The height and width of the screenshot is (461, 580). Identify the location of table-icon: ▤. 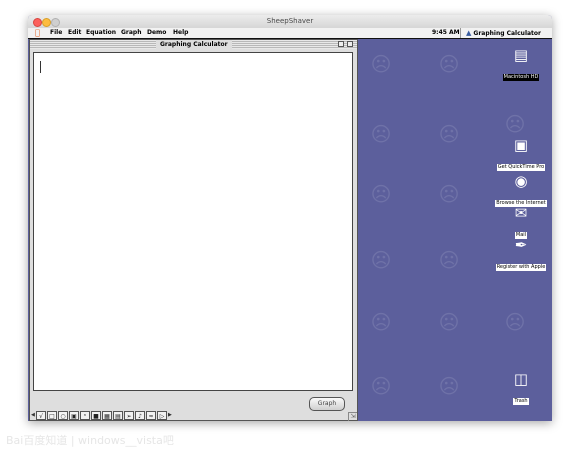
(118, 415).